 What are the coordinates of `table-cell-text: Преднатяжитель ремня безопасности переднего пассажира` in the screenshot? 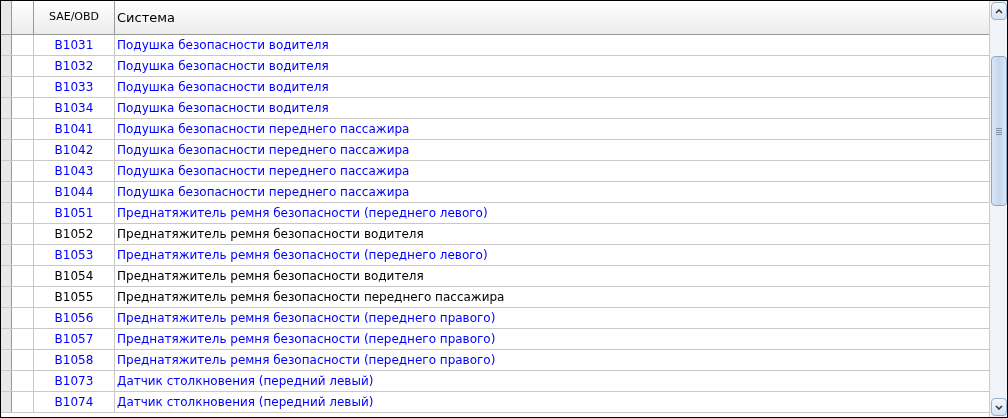 It's located at (311, 297).